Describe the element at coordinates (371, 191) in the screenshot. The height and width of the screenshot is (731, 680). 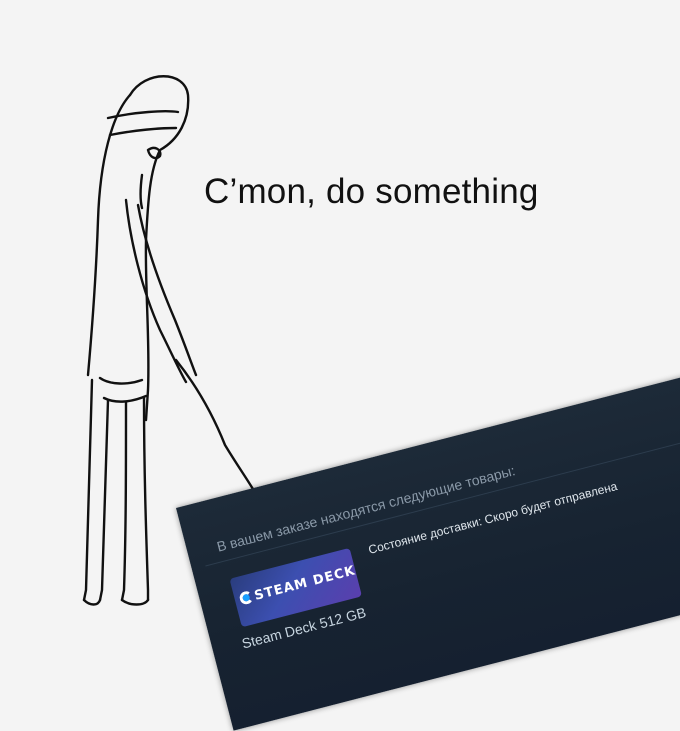
I see `meme-caption: C’mon, do something` at that location.